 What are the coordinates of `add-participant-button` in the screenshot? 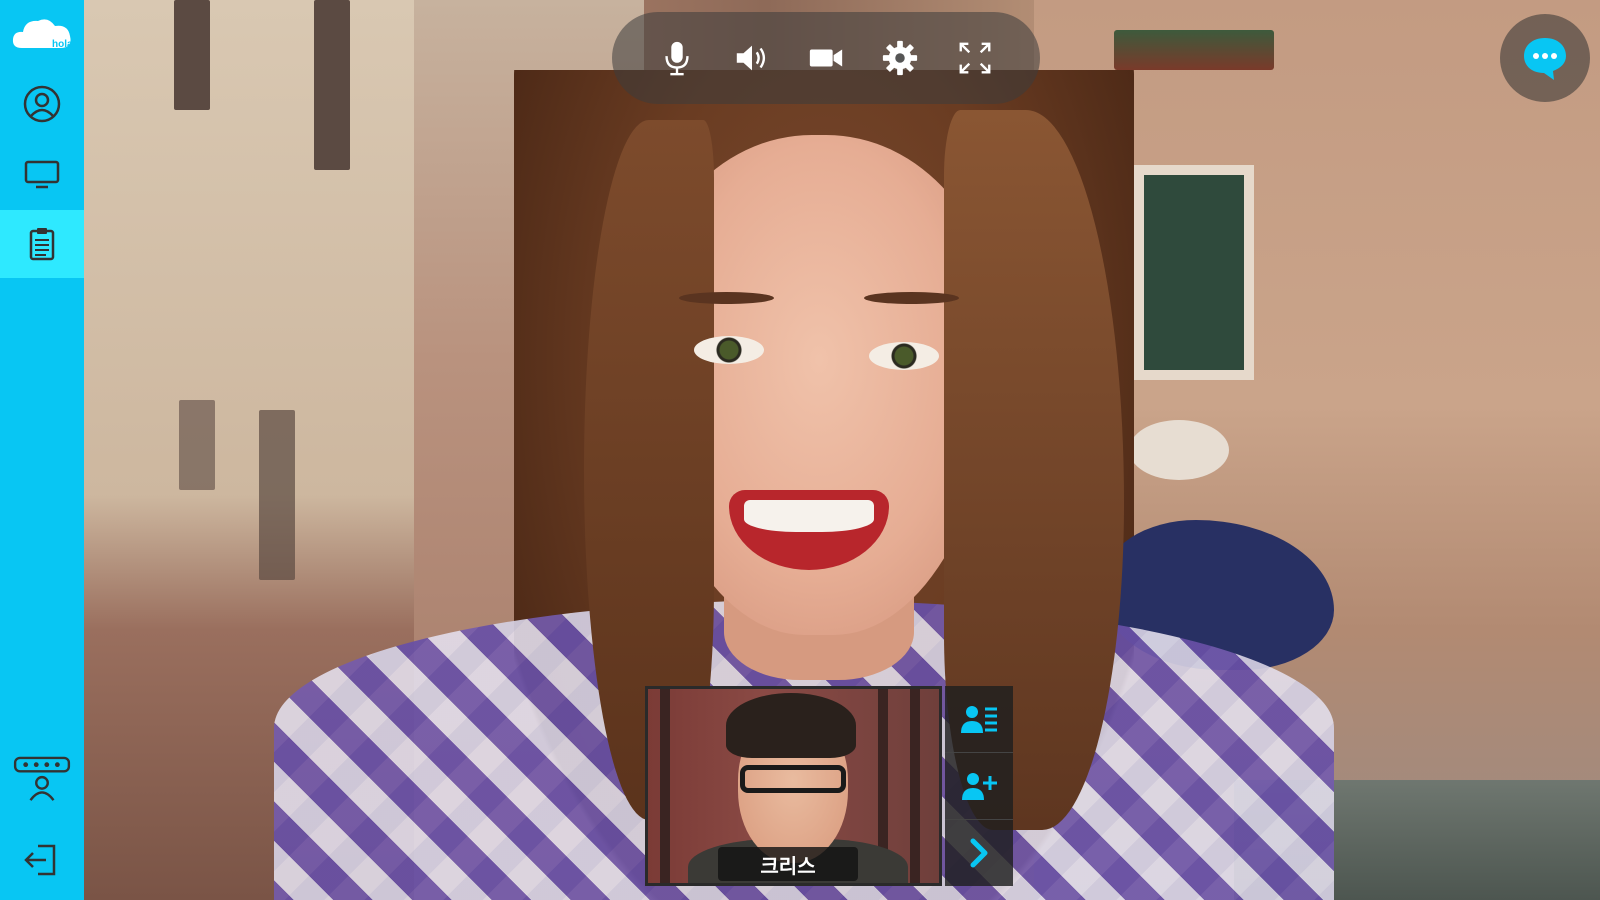 It's located at (979, 786).